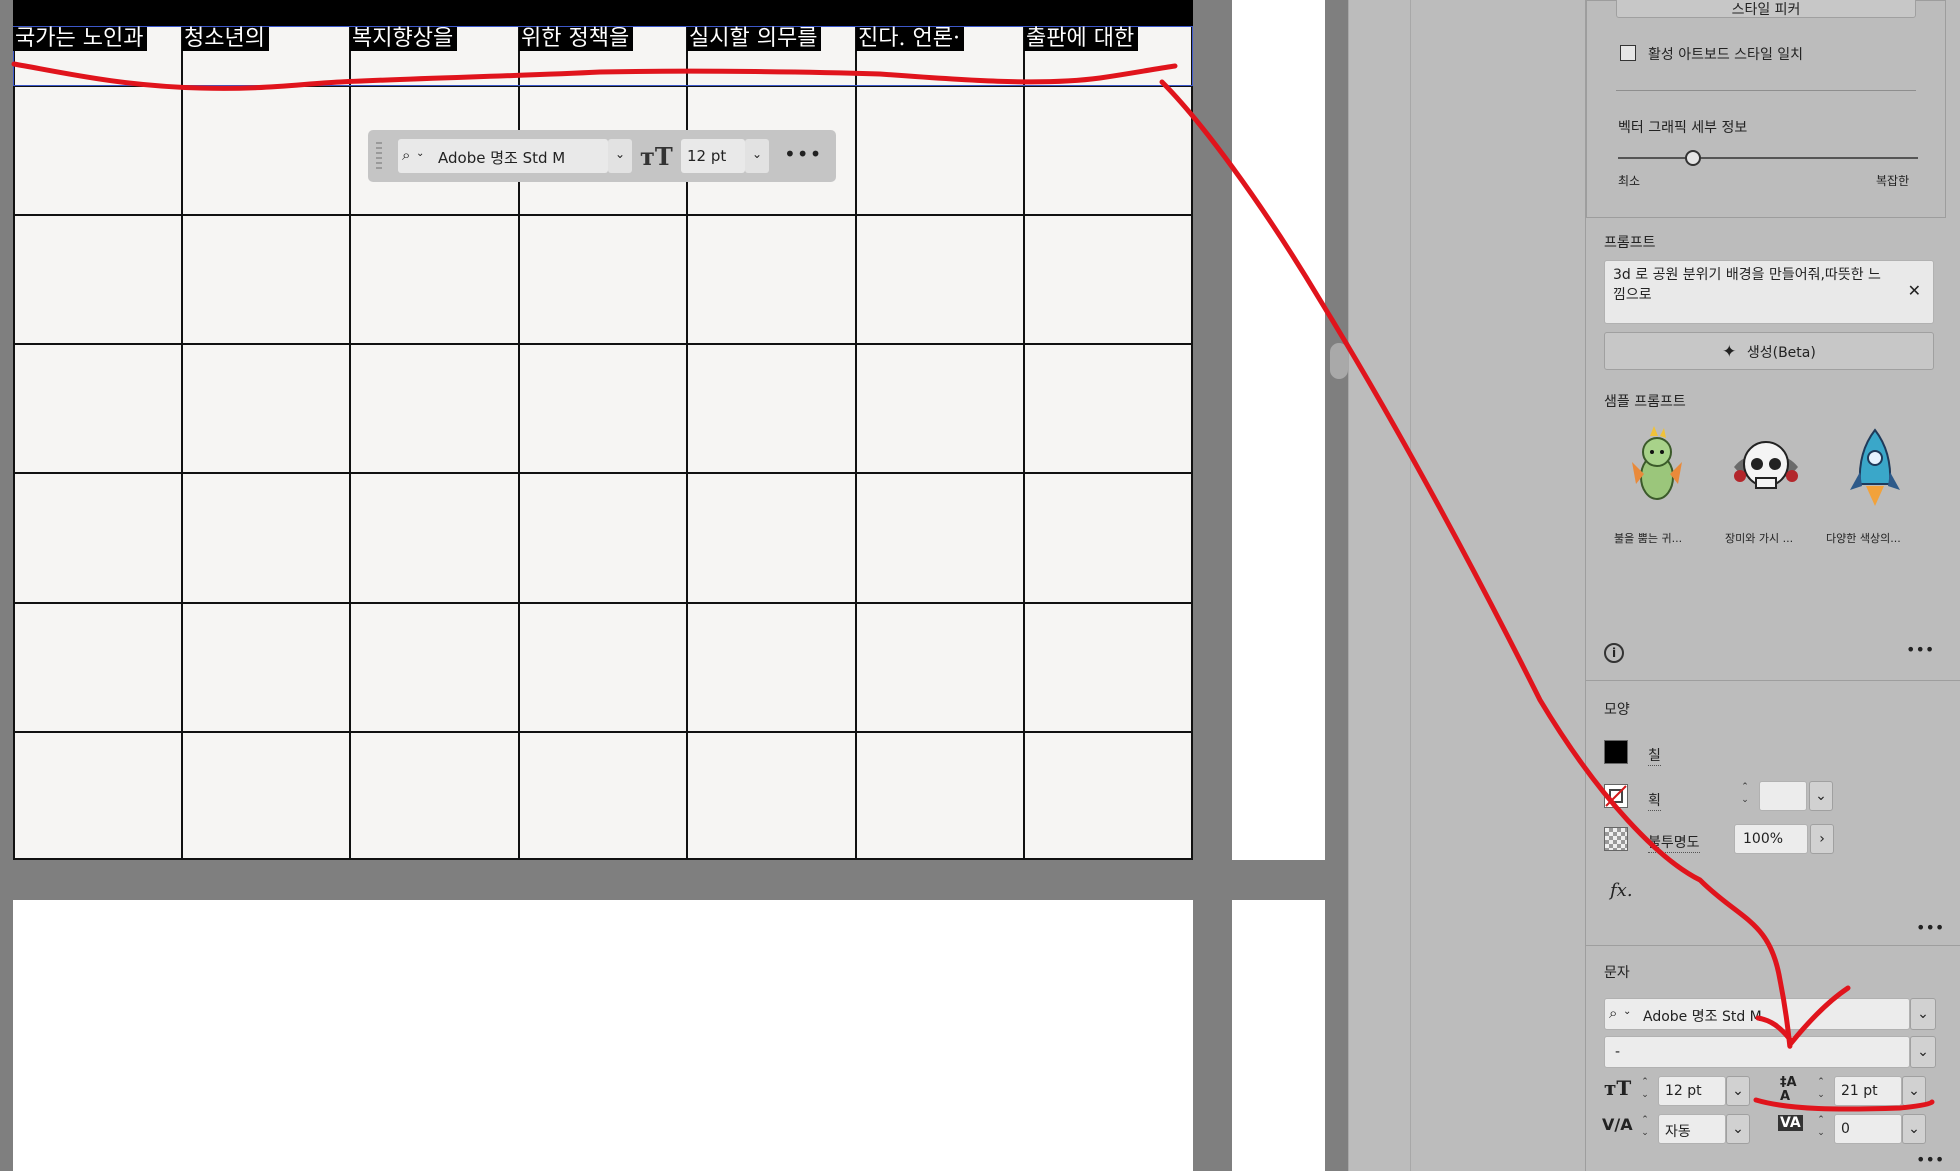 The image size is (1960, 1171). What do you see at coordinates (1614, 653) in the screenshot?
I see `info-icon: i` at bounding box center [1614, 653].